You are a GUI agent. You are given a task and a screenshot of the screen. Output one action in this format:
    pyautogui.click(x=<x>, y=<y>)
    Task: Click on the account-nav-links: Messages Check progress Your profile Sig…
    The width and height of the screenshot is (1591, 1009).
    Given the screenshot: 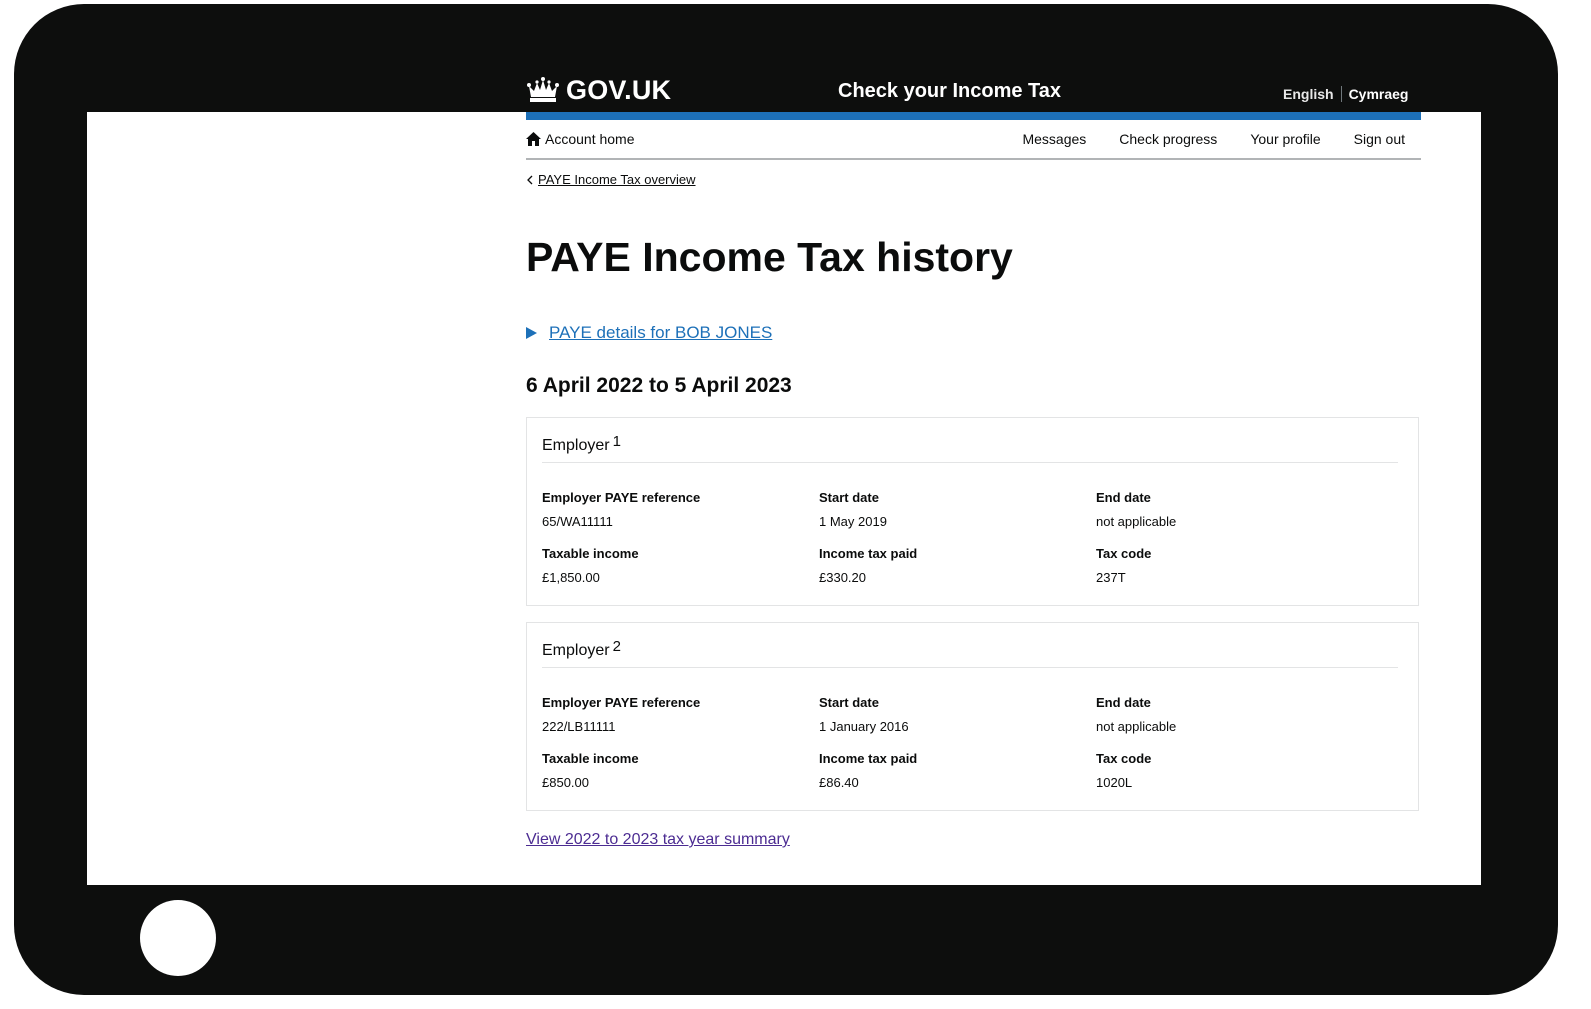 What is the action you would take?
    pyautogui.click(x=1213, y=139)
    